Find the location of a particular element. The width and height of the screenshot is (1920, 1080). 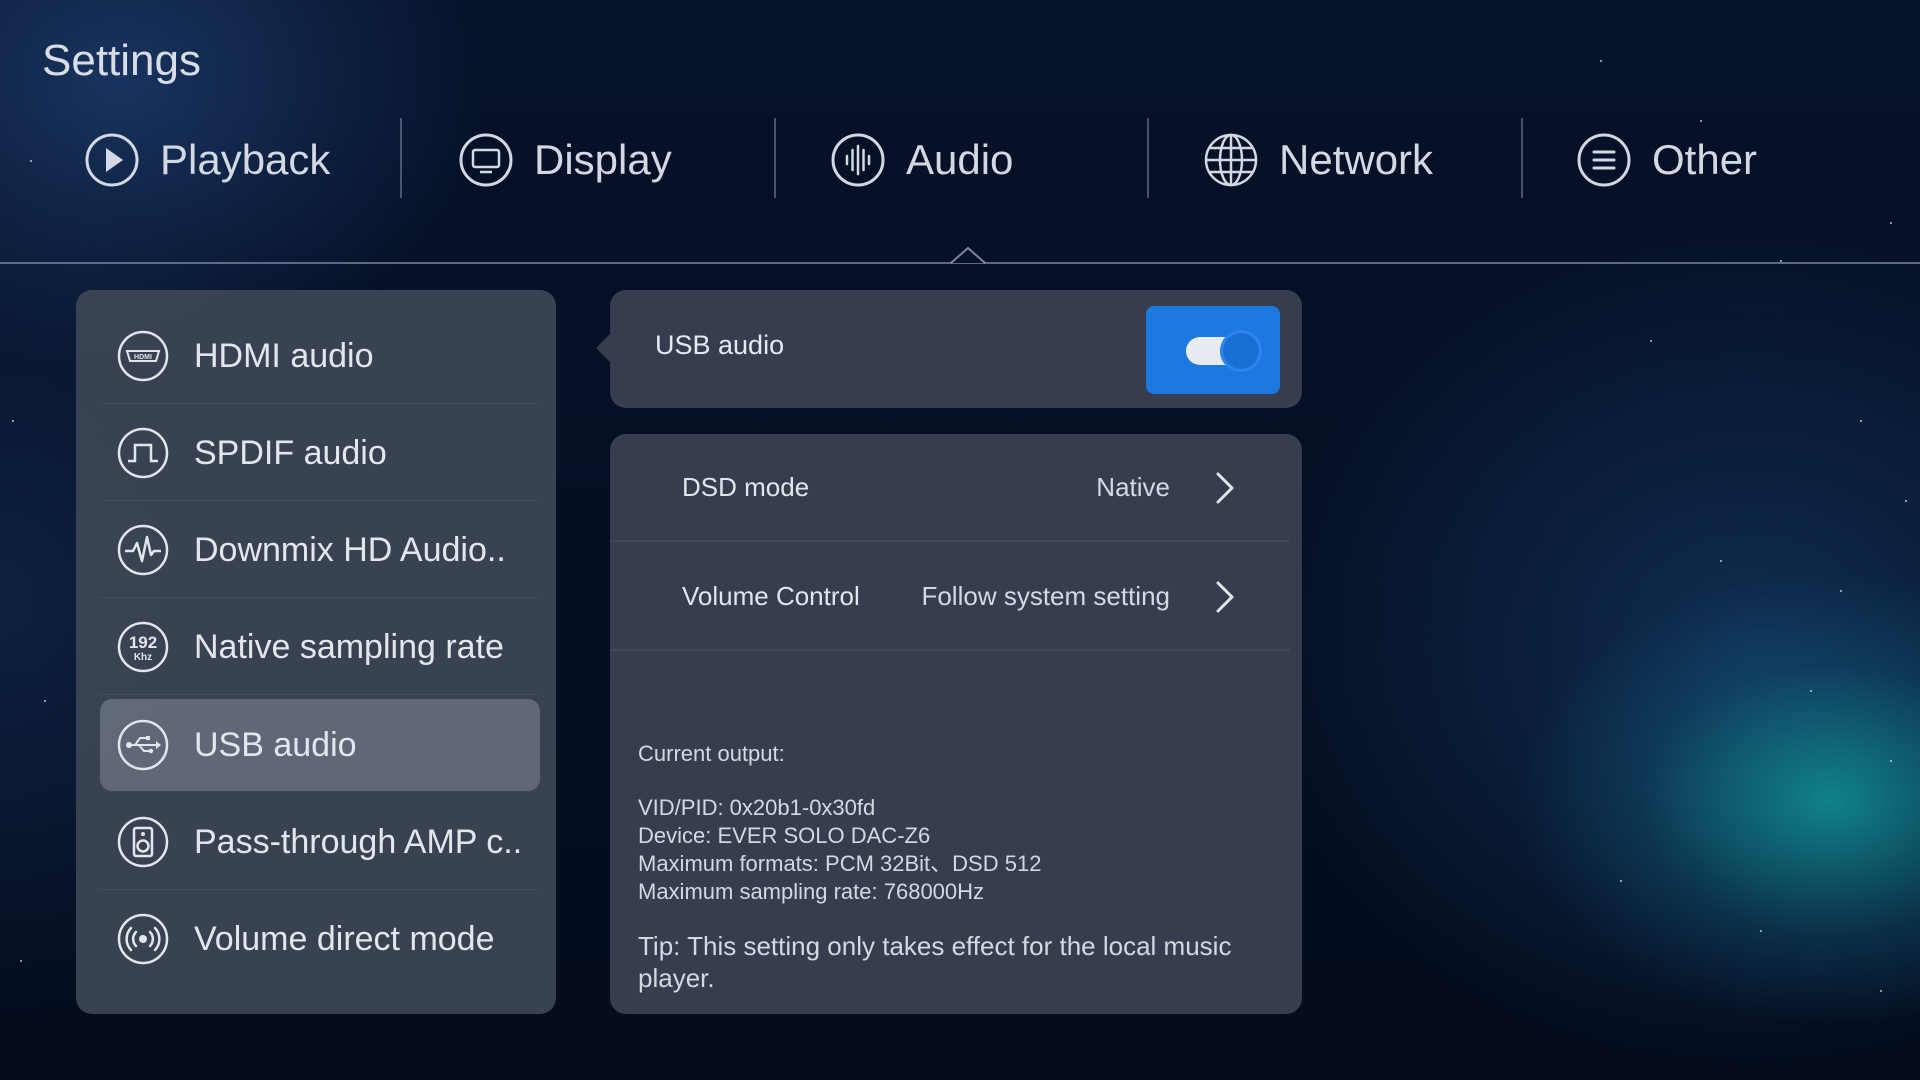

volume-control-row: Volume Control Follow system setting is located at coordinates (956, 597).